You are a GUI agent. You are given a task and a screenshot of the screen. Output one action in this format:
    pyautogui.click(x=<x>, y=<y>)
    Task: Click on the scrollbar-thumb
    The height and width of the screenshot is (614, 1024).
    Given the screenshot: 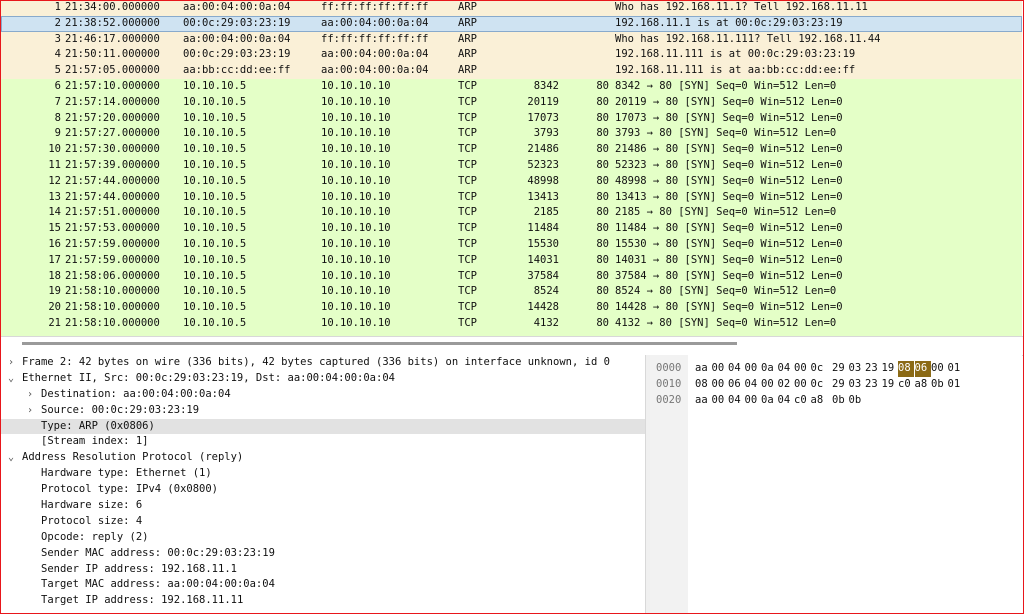 What is the action you would take?
    pyautogui.click(x=379, y=343)
    